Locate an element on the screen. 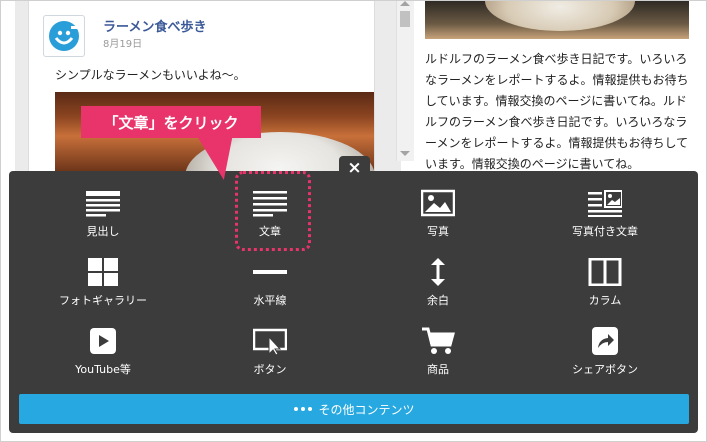 The height and width of the screenshot is (442, 707). button-icon is located at coordinates (270, 341).